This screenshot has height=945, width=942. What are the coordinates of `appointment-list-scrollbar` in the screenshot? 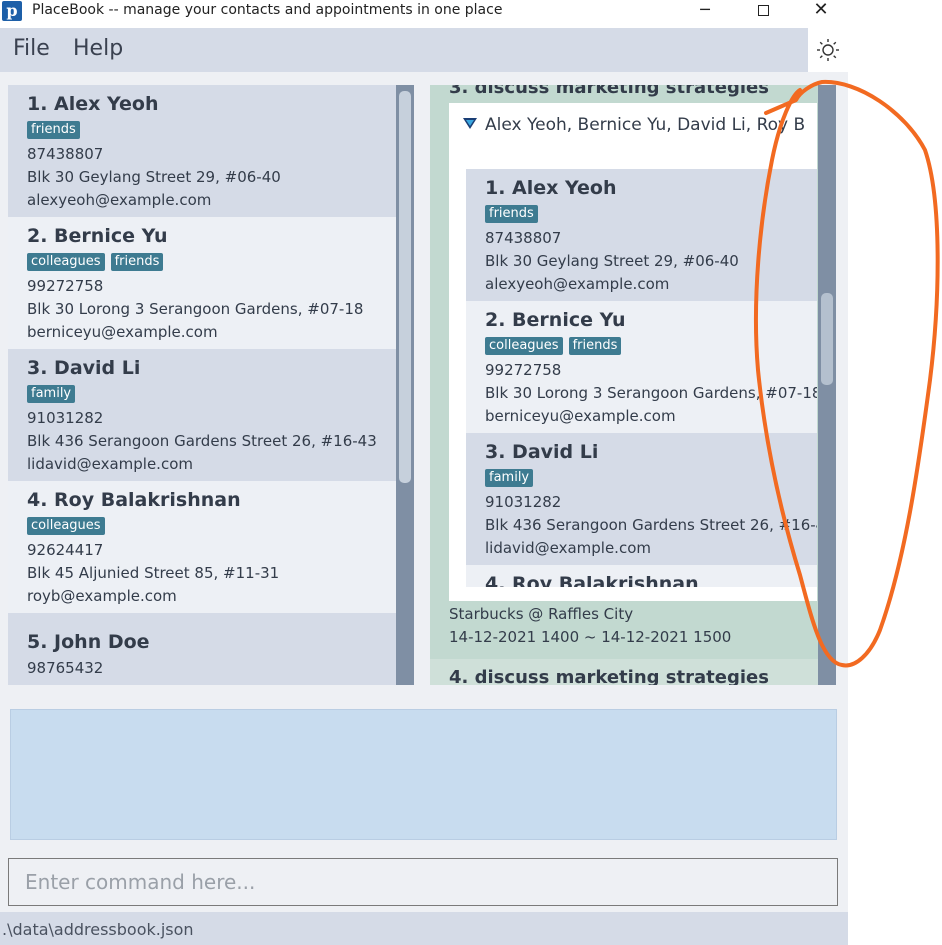 It's located at (827, 385).